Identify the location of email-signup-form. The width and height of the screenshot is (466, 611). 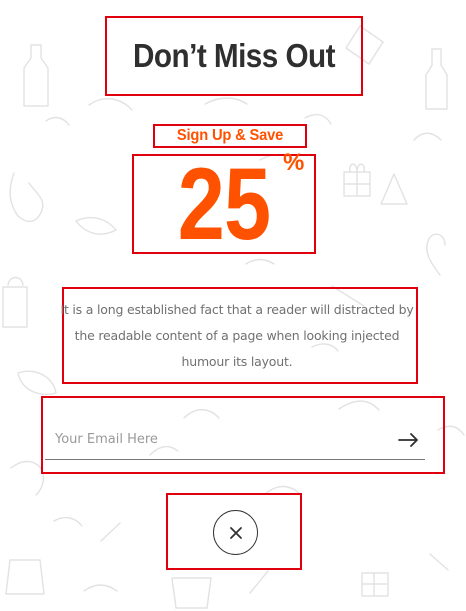
(235, 442).